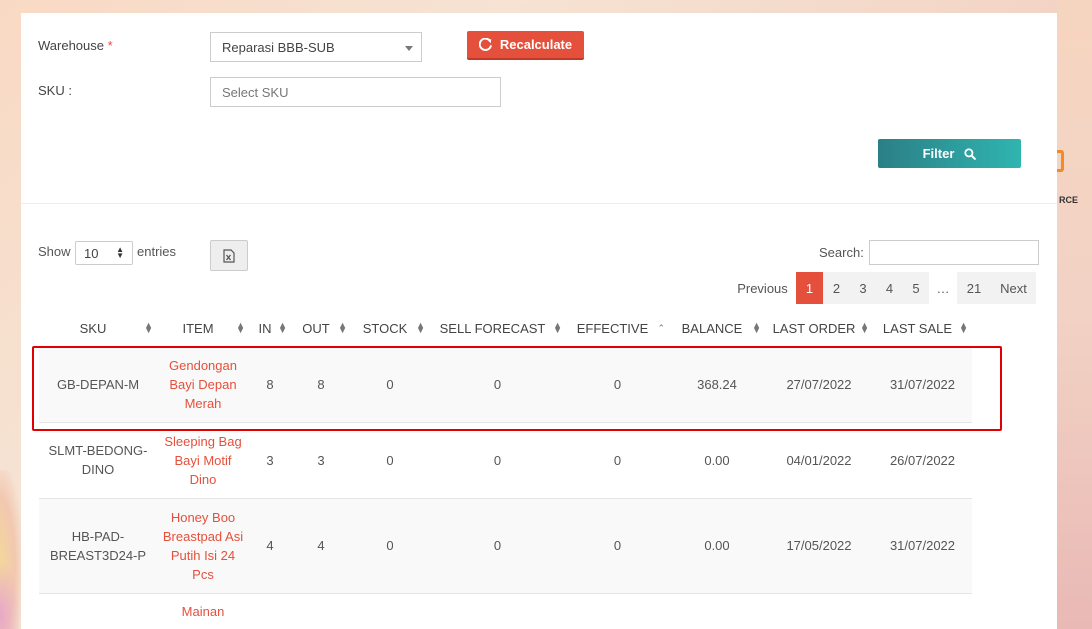 This screenshot has height=629, width=1092. Describe the element at coordinates (10, 594) in the screenshot. I see `background-decoration-left-pink` at that location.